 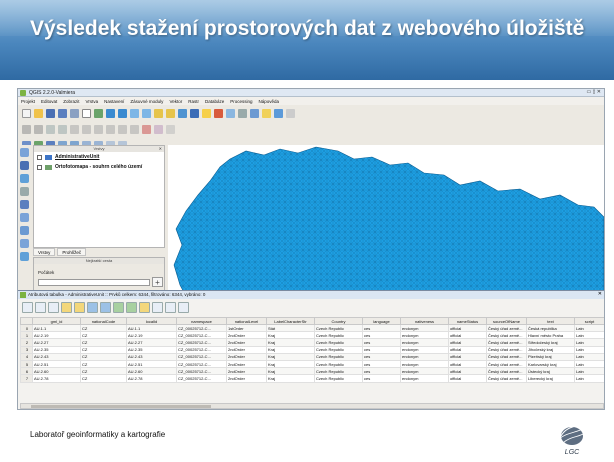 What do you see at coordinates (158, 113) in the screenshot?
I see `zoom-selection-icon` at bounding box center [158, 113].